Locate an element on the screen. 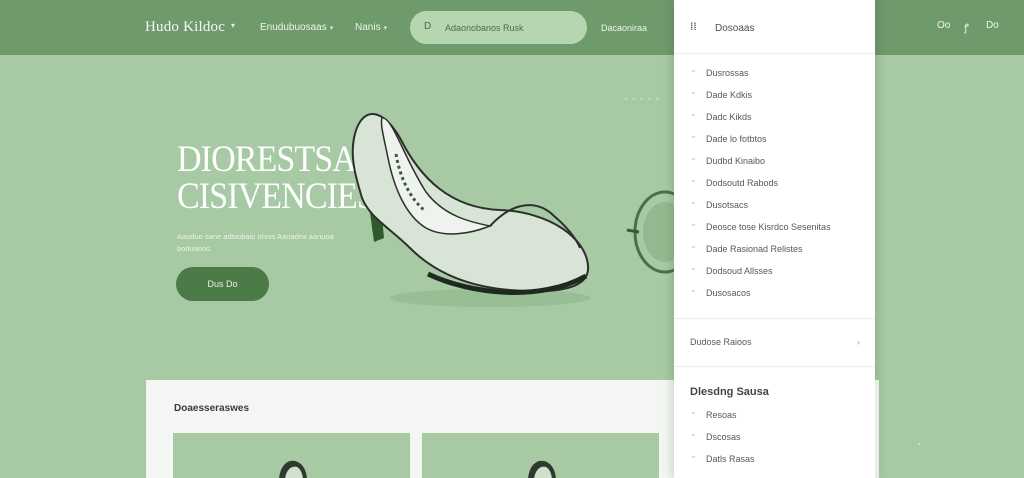 The width and height of the screenshot is (1024, 478). menu-item-label: Dade lo fotbtos is located at coordinates (736, 139).